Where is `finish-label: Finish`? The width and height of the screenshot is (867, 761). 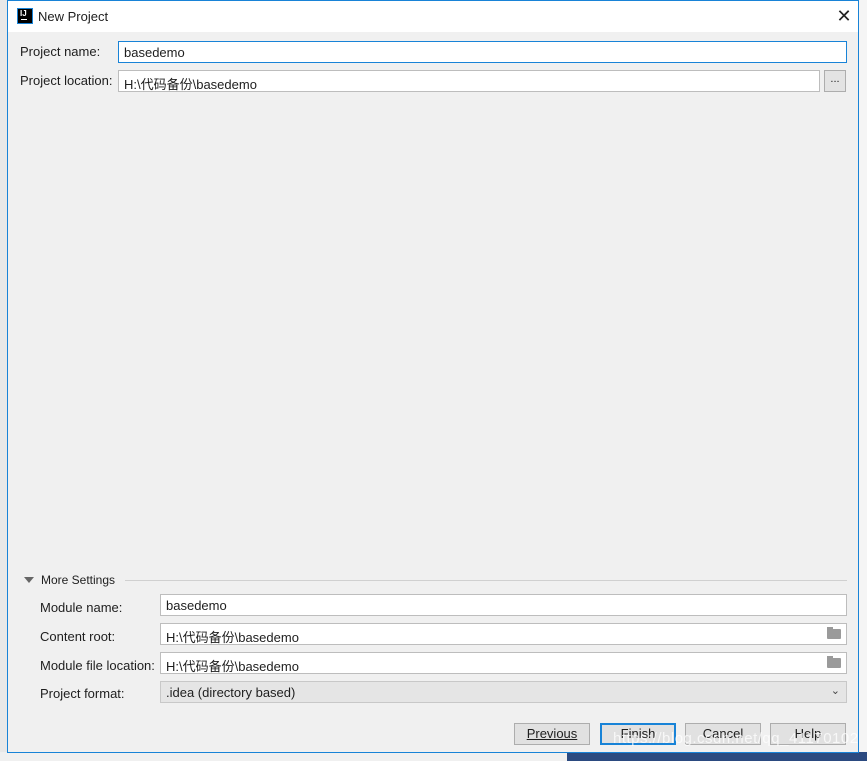 finish-label: Finish is located at coordinates (638, 733).